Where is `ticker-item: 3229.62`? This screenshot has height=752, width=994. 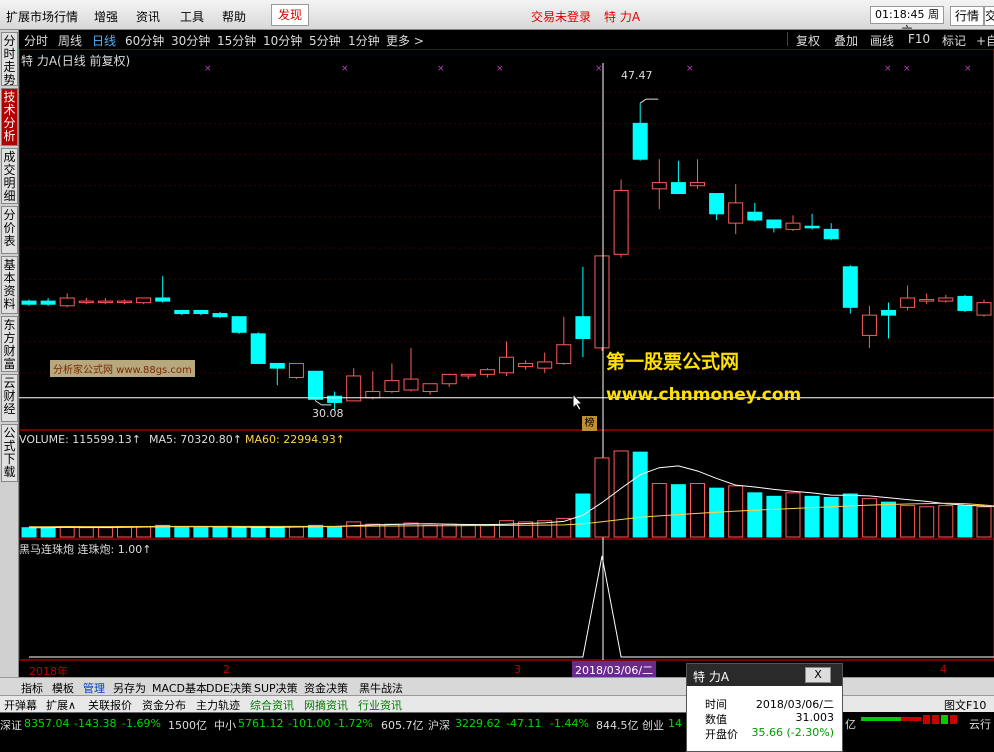 ticker-item: 3229.62 is located at coordinates (478, 723).